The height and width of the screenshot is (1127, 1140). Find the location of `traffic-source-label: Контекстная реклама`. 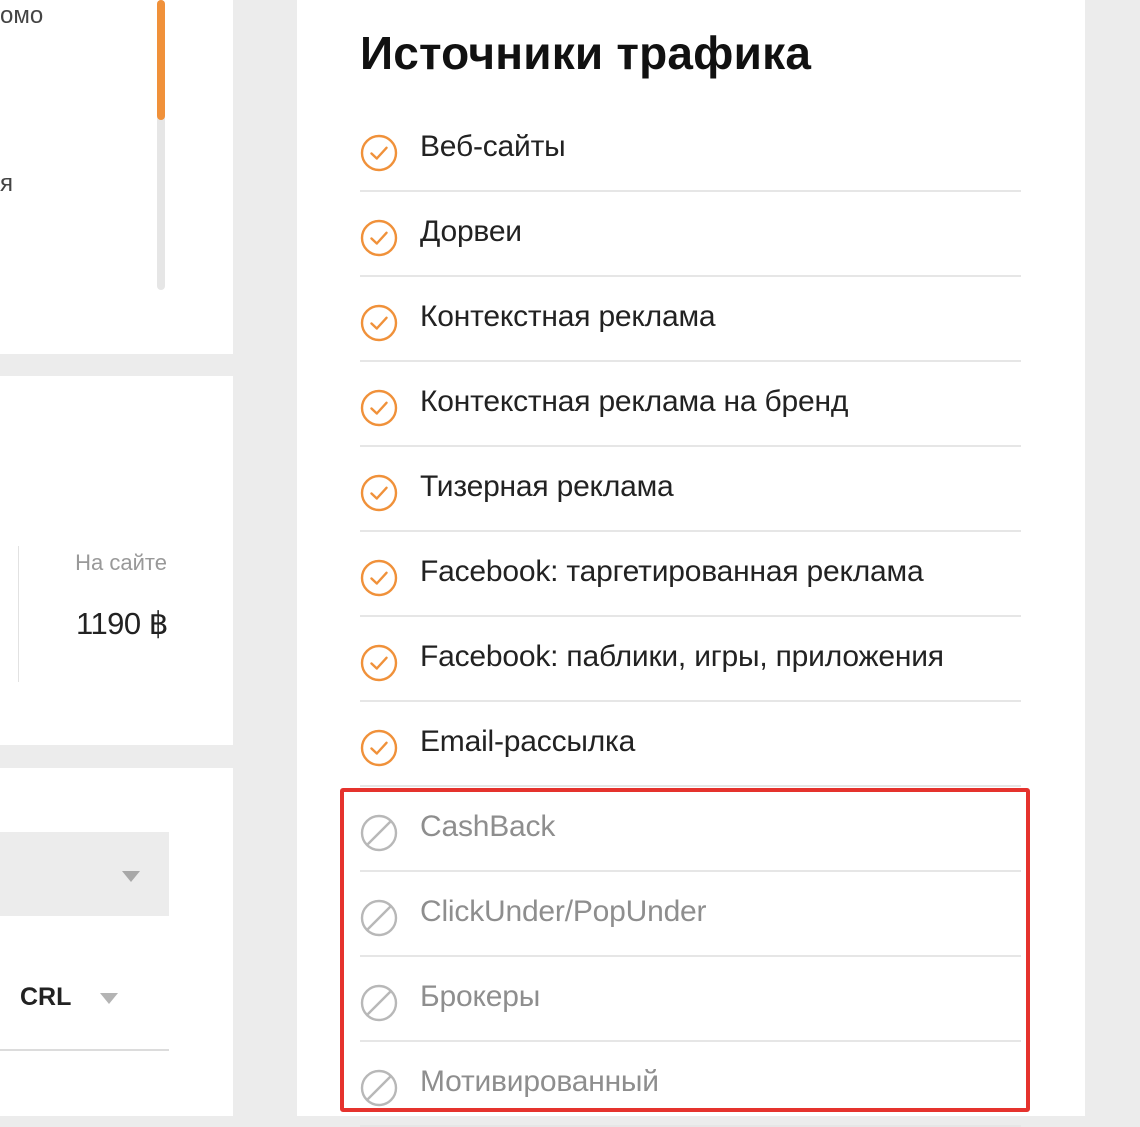

traffic-source-label: Контекстная реклама is located at coordinates (568, 316).